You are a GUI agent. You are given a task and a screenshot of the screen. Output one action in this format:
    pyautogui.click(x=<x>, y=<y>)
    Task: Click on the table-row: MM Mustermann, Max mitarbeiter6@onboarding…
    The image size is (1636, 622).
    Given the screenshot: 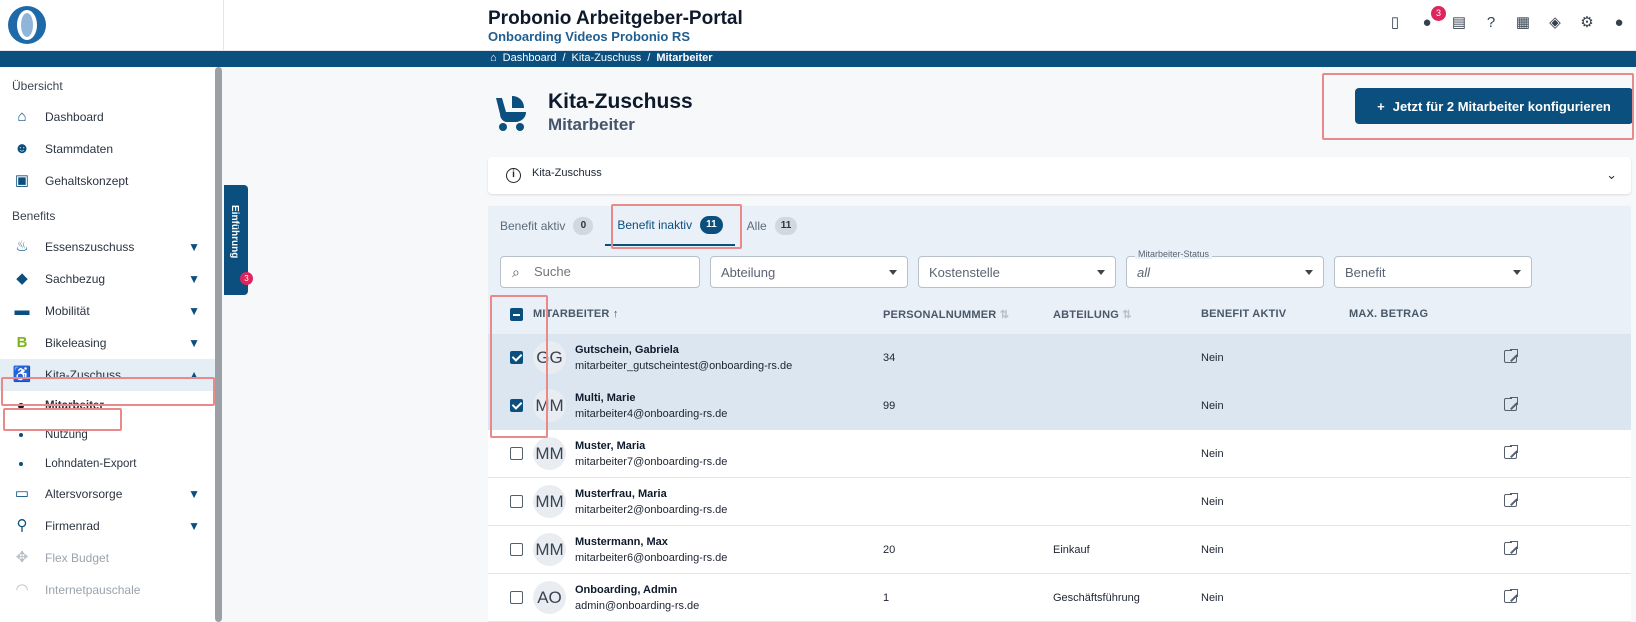 What is the action you would take?
    pyautogui.click(x=1059, y=550)
    